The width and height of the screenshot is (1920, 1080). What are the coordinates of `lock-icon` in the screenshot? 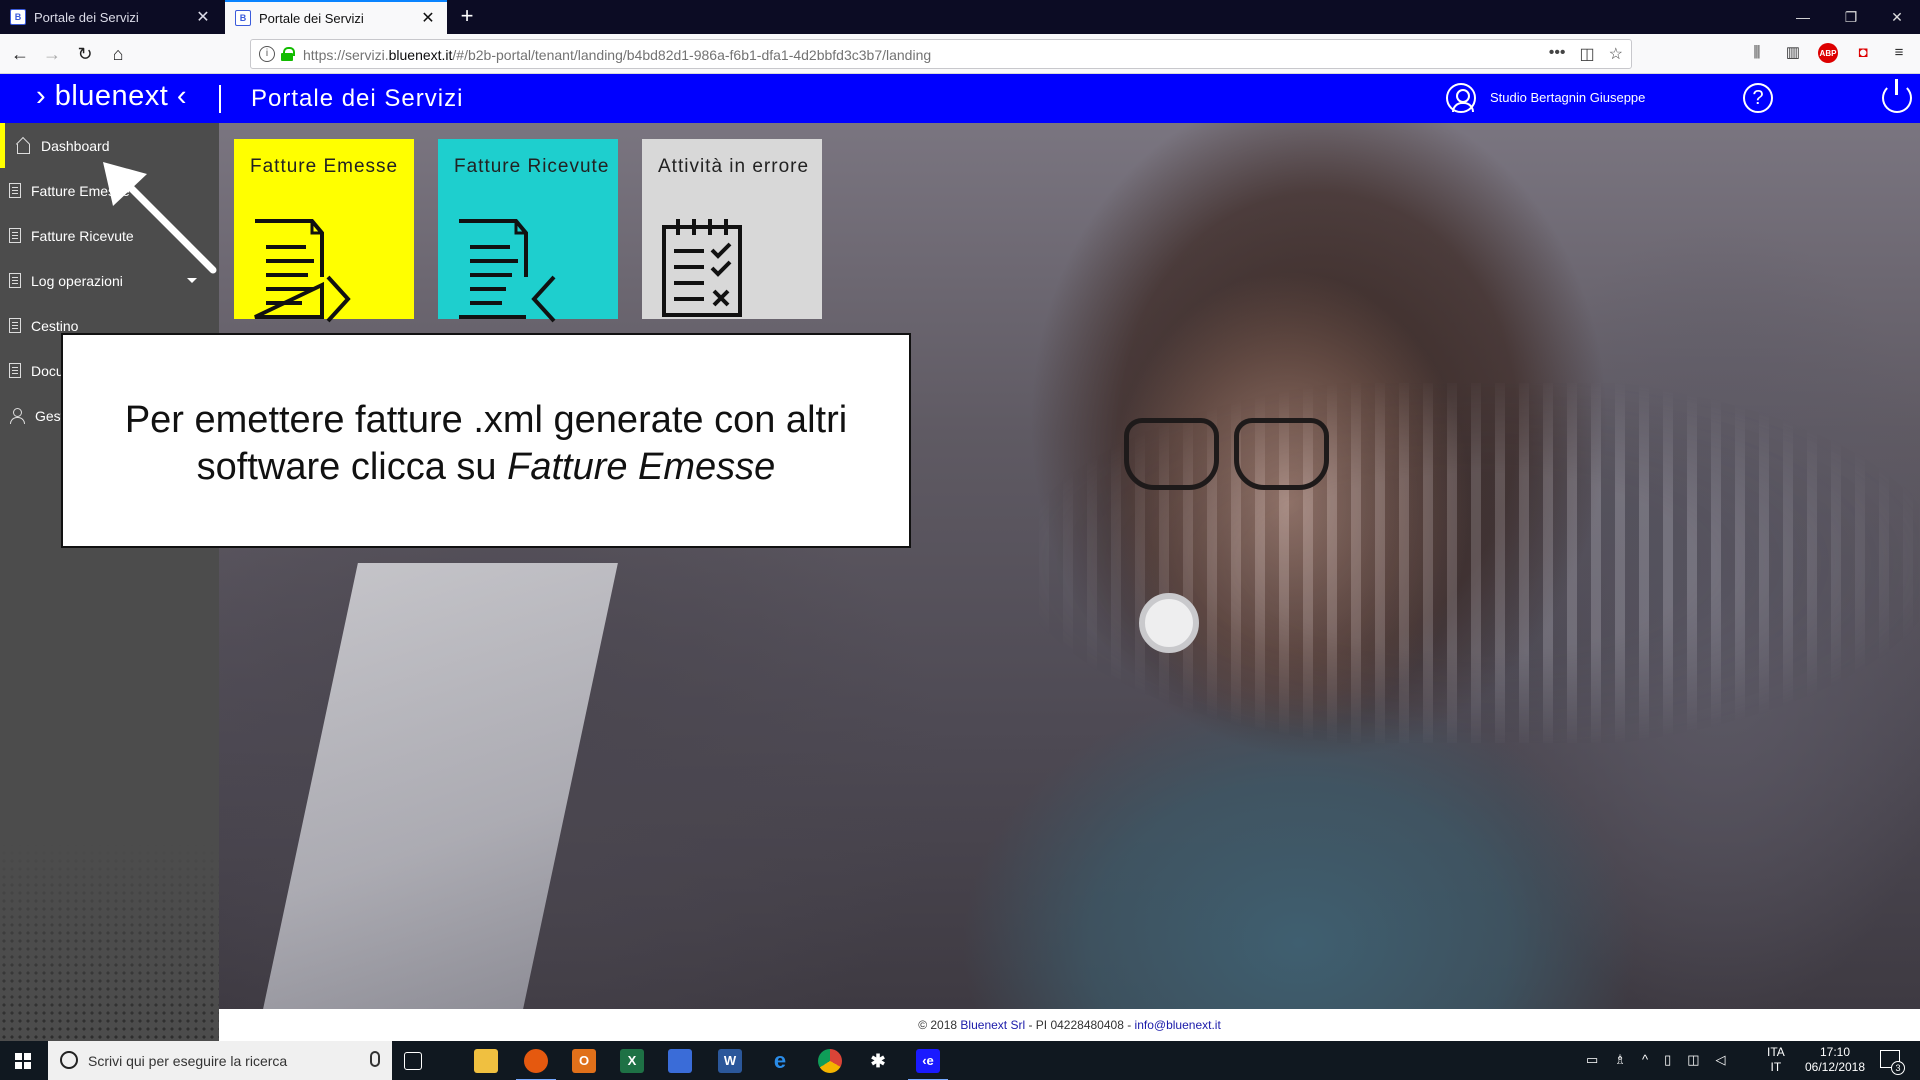 It's located at (288, 54).